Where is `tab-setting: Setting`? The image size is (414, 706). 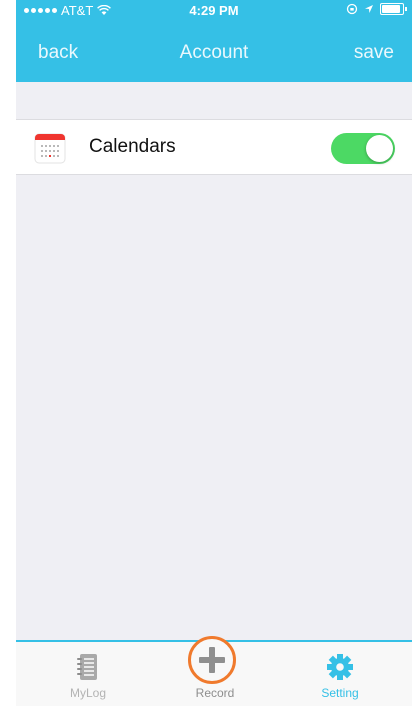
tab-setting: Setting is located at coordinates (340, 674).